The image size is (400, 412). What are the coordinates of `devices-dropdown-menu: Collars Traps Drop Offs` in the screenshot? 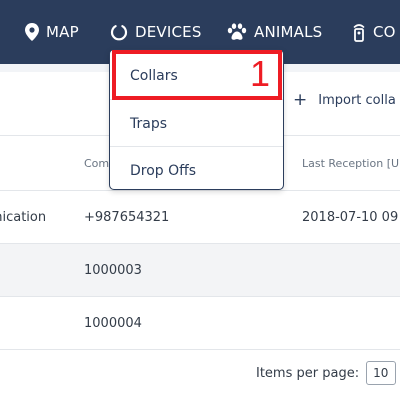 It's located at (196, 119).